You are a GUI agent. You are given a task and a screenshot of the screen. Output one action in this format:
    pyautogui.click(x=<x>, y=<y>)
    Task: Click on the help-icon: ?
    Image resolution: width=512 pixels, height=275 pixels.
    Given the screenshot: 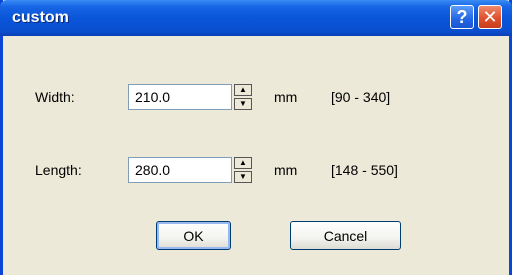 What is the action you would take?
    pyautogui.click(x=462, y=16)
    